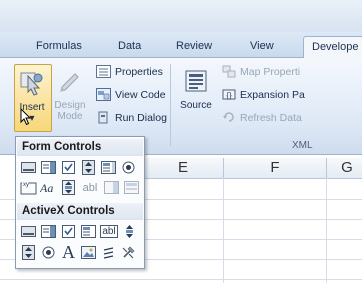 This screenshot has height=283, width=362. I want to click on activex-text-box-label: abl, so click(109, 231).